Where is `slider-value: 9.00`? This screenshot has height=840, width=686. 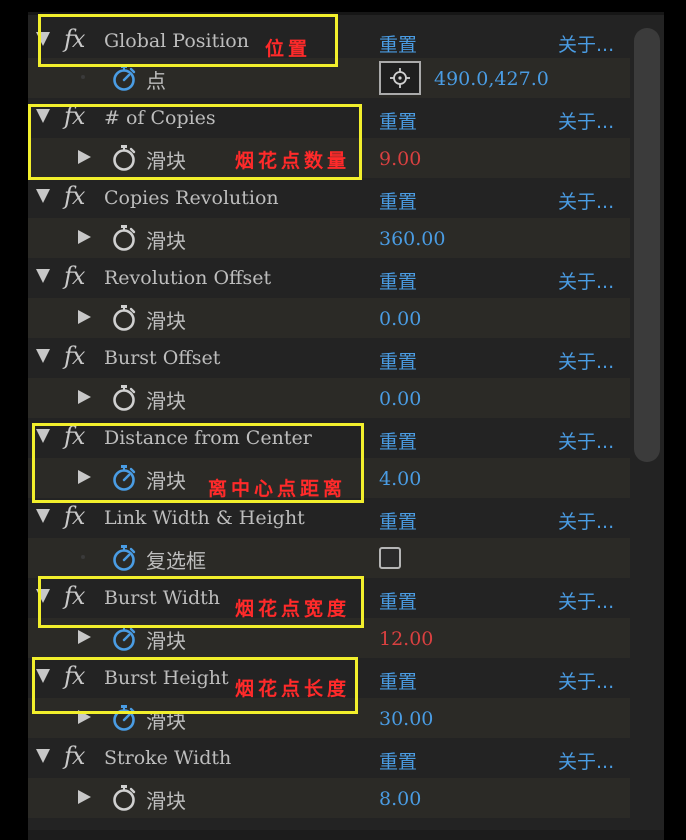 slider-value: 9.00 is located at coordinates (400, 159).